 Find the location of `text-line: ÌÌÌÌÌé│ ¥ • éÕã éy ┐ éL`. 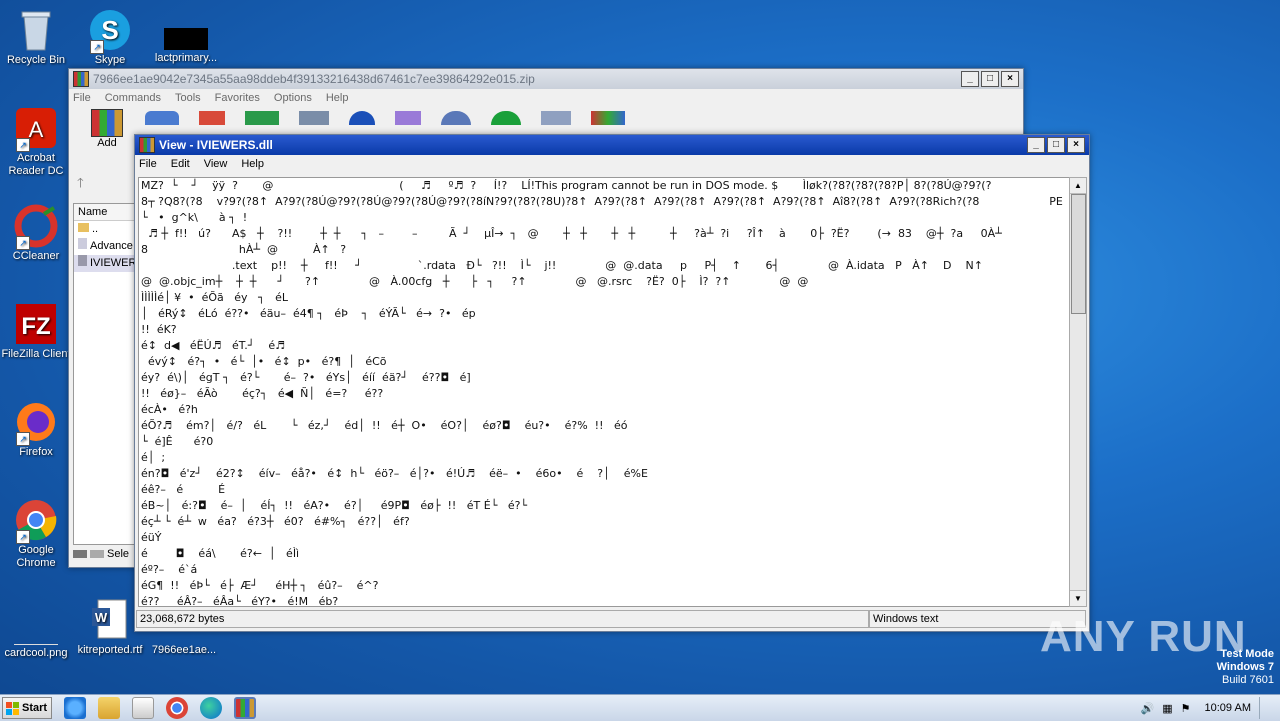

text-line: ÌÌÌÌÌé│ ¥ • éÕã éy ┐ éL is located at coordinates (215, 297).